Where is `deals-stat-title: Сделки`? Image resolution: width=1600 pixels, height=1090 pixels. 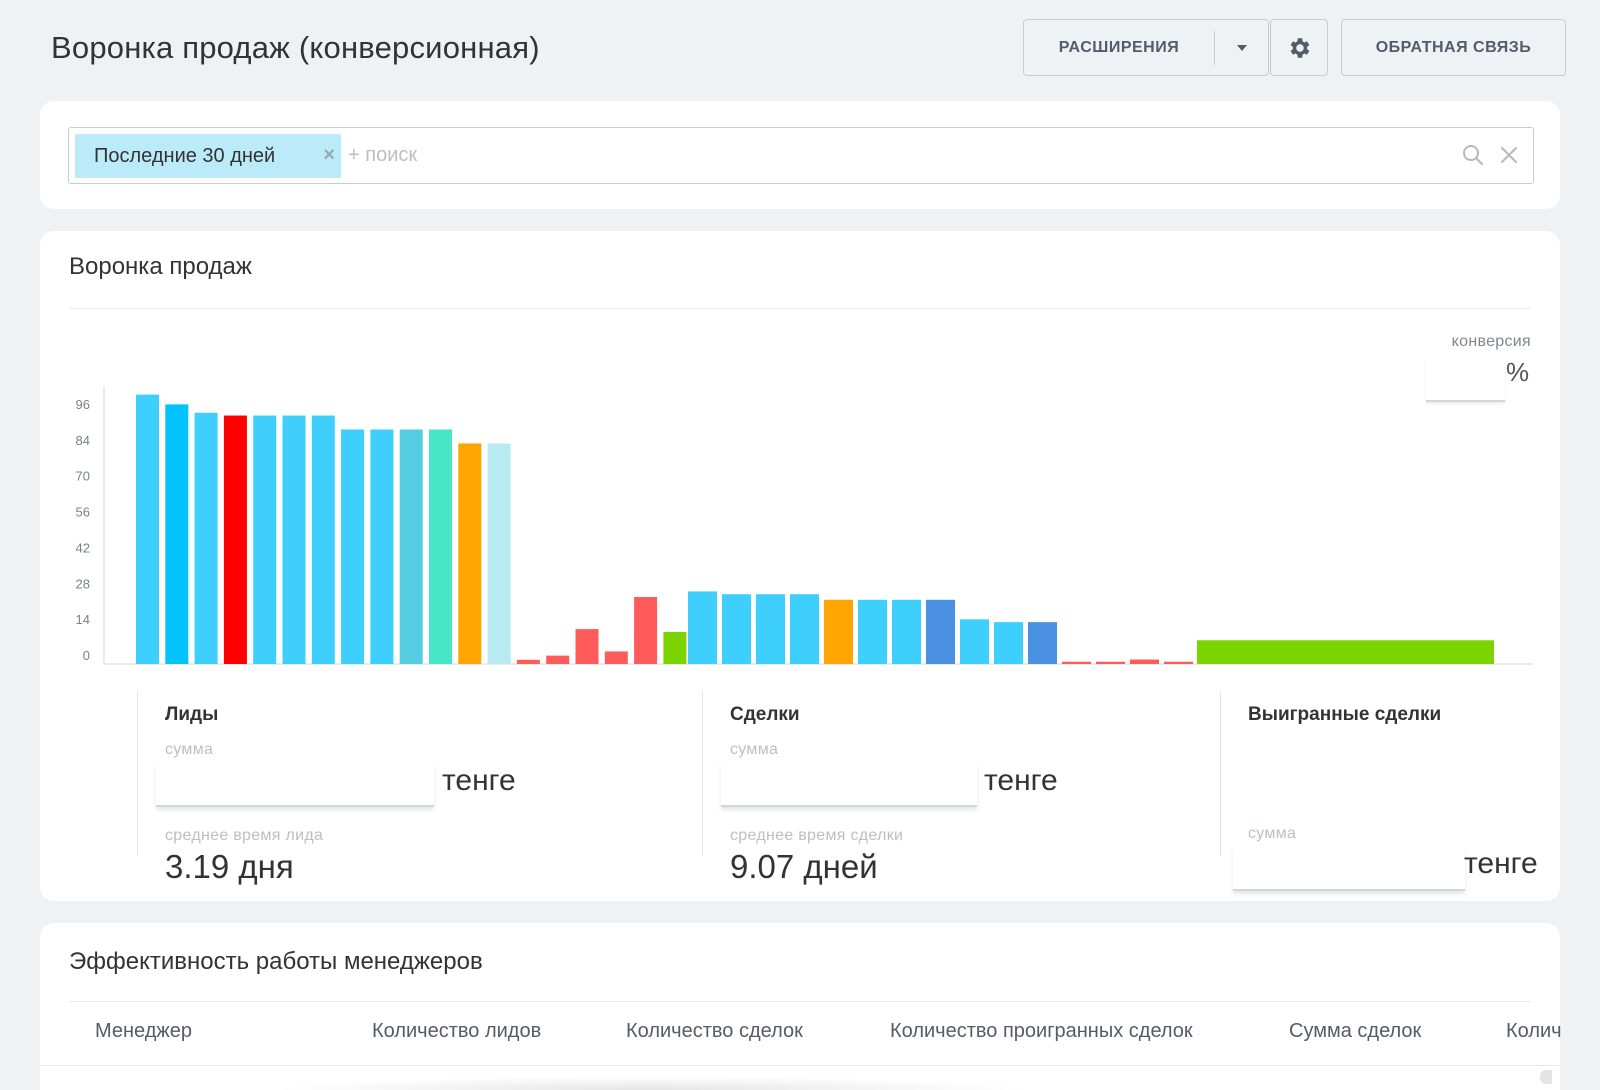 deals-stat-title: Сделки is located at coordinates (765, 714).